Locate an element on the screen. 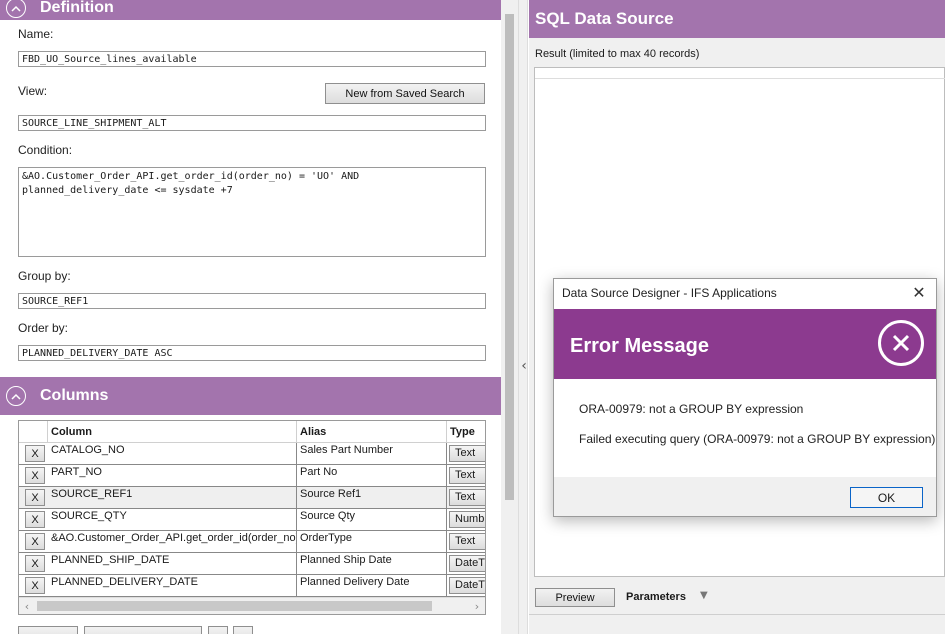 The image size is (945, 634). grid-horizontal-scrollbar: ‹ › is located at coordinates (252, 605).